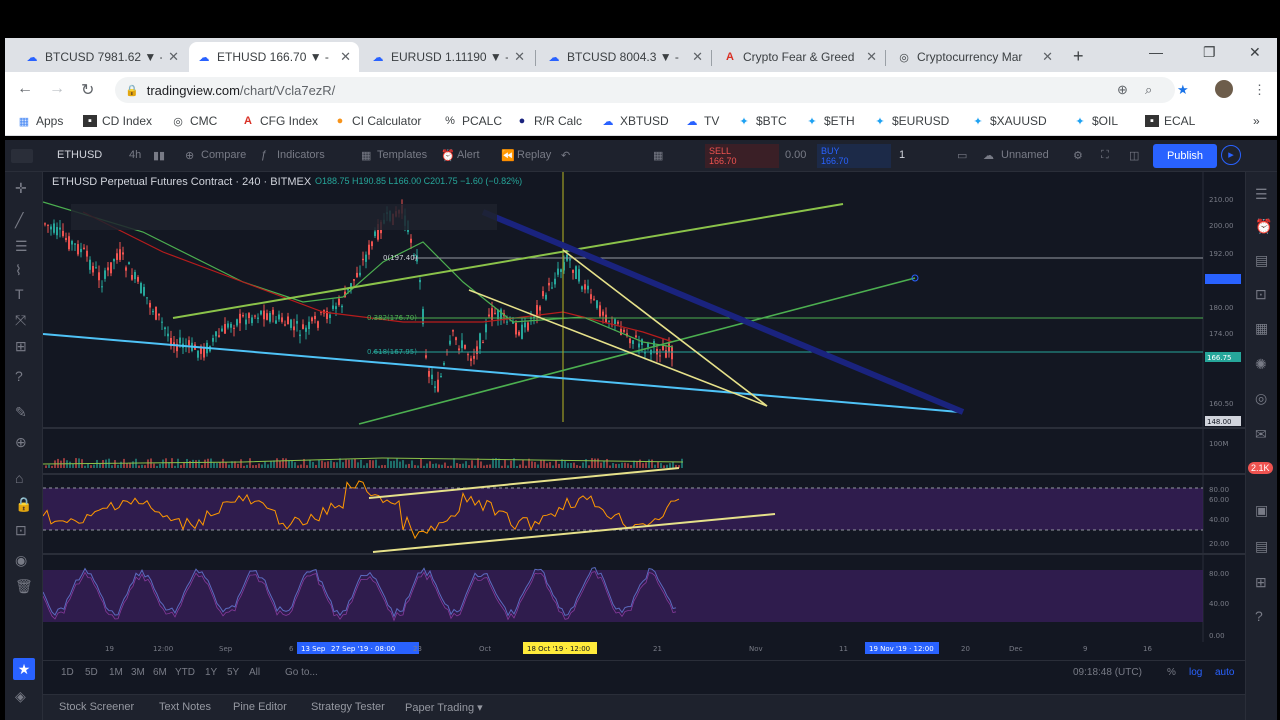  I want to click on timeframe-1y: 1Y, so click(211, 672).